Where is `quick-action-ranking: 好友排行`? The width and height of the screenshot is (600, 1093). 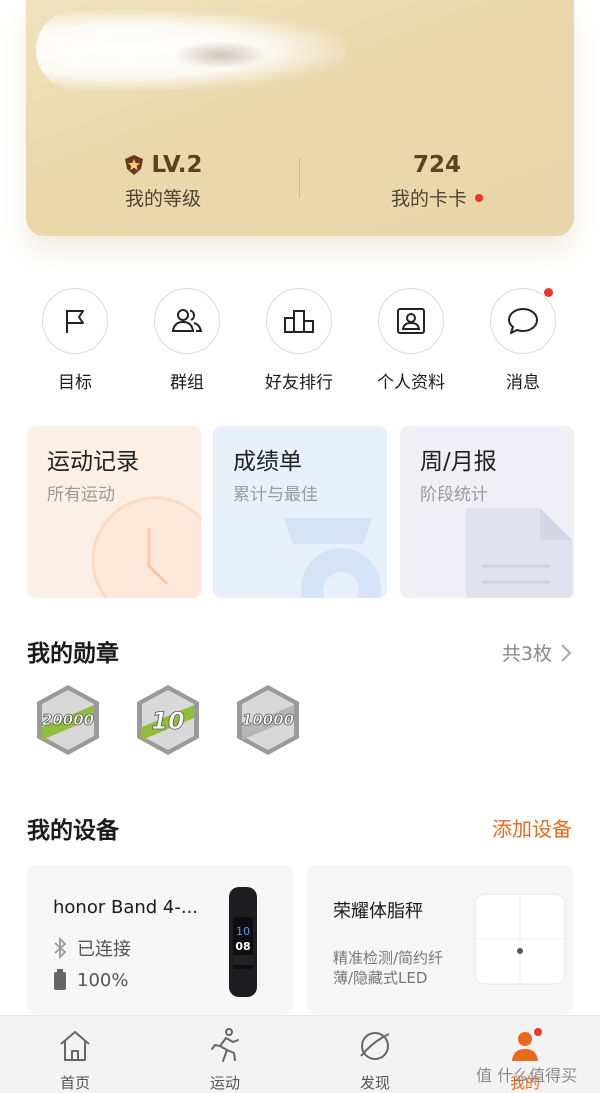
quick-action-ranking: 好友排行 is located at coordinates (299, 340).